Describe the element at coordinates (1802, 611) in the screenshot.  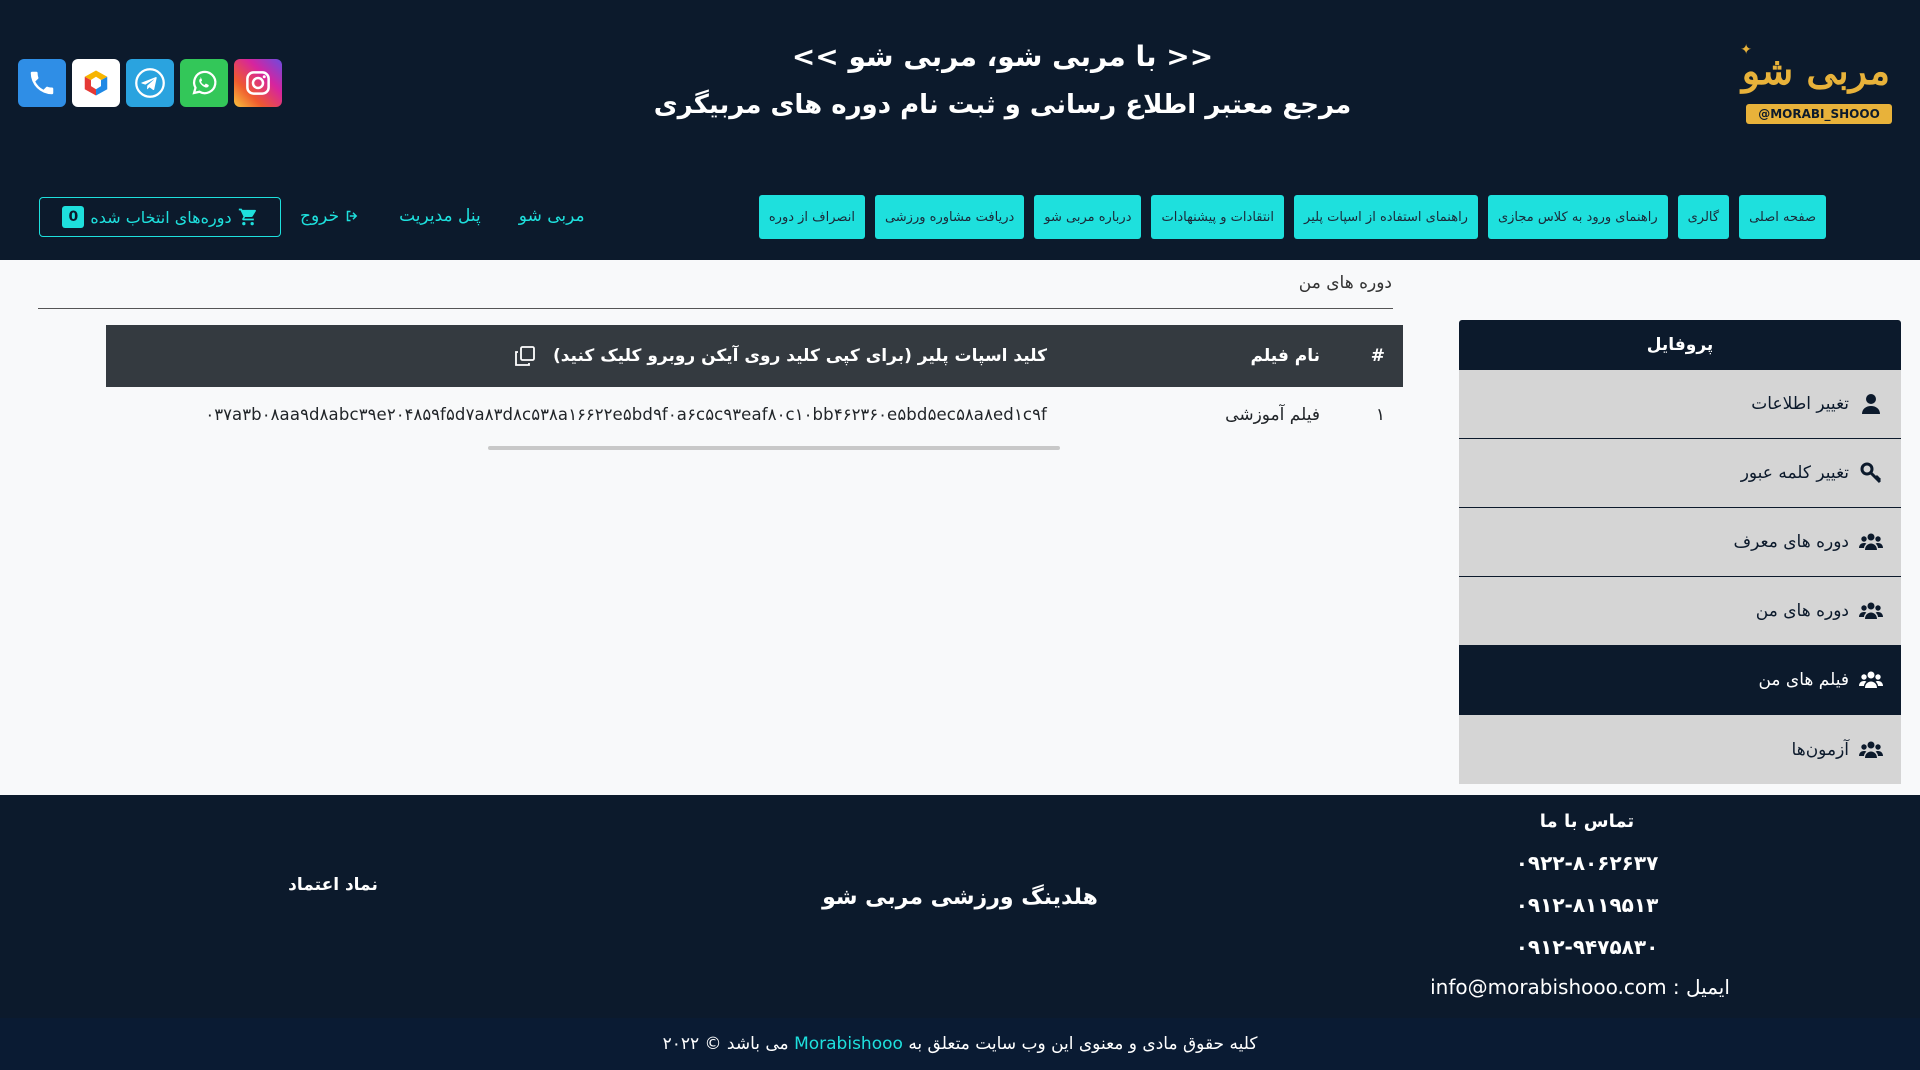
I see `sidebar-item-label: دوره های من` at that location.